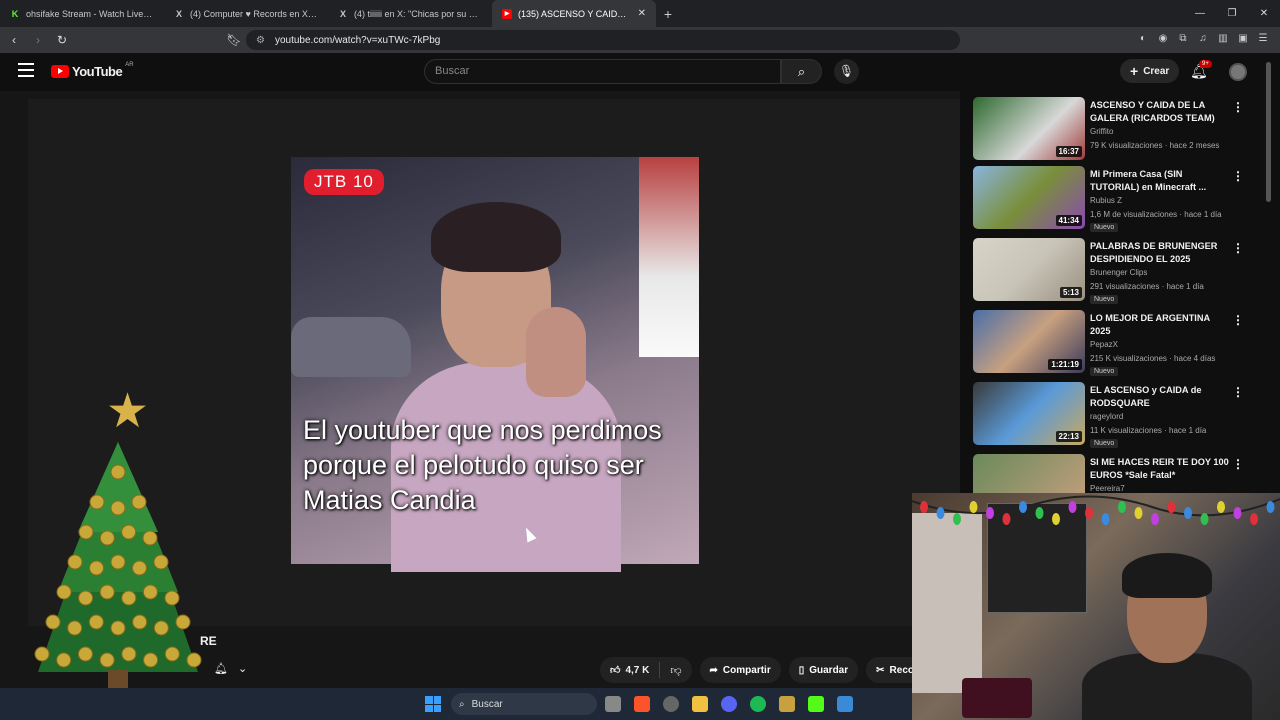 Image resolution: width=1280 pixels, height=720 pixels. Describe the element at coordinates (1101, 131) in the screenshot. I see `channel-name: Griffito` at that location.